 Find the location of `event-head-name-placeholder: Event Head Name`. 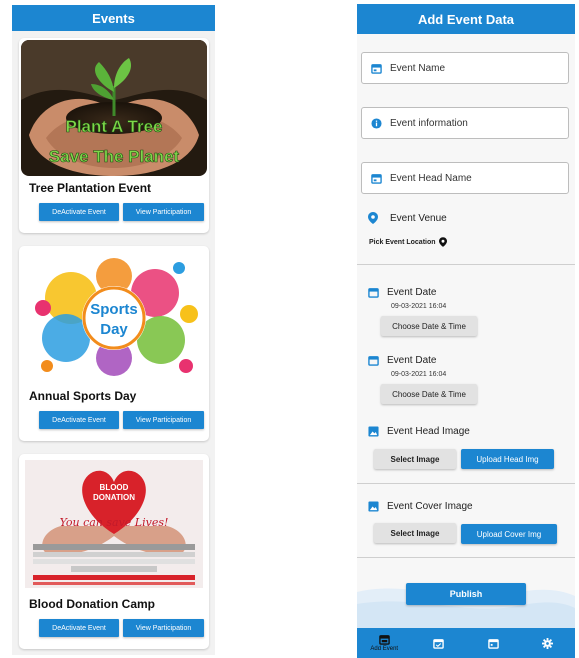

event-head-name-placeholder: Event Head Name is located at coordinates (431, 178).